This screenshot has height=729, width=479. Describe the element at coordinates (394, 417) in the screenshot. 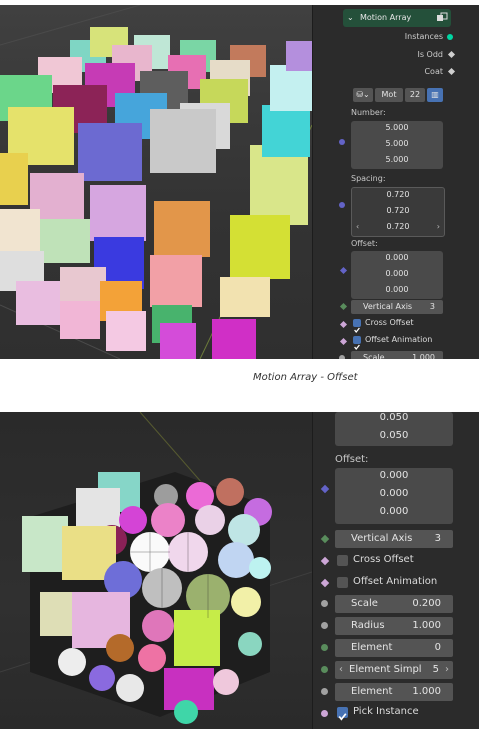

I see `top-value-1: 0.050` at that location.